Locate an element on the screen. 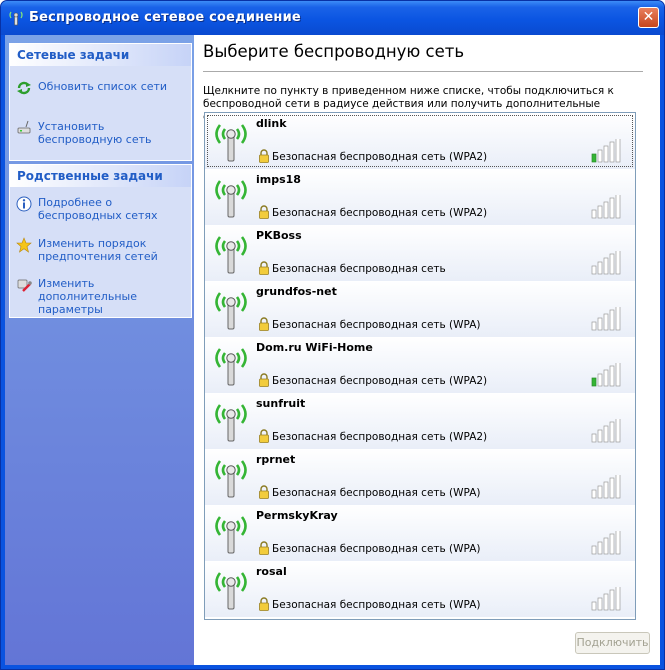  learn-about-wireless-label: Подробнее о беспроводных сетях is located at coordinates (98, 209).